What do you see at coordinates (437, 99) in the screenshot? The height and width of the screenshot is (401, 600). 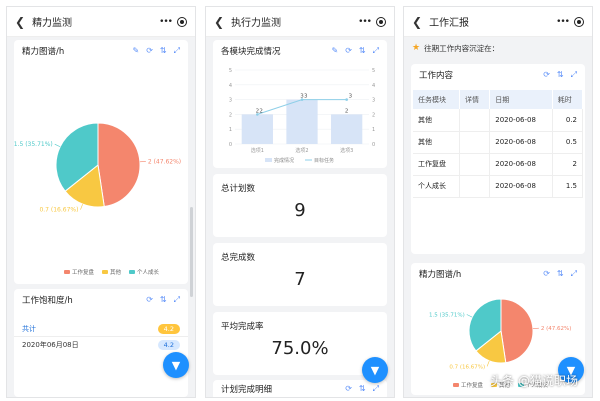 I see `column-header: 任务模块` at bounding box center [437, 99].